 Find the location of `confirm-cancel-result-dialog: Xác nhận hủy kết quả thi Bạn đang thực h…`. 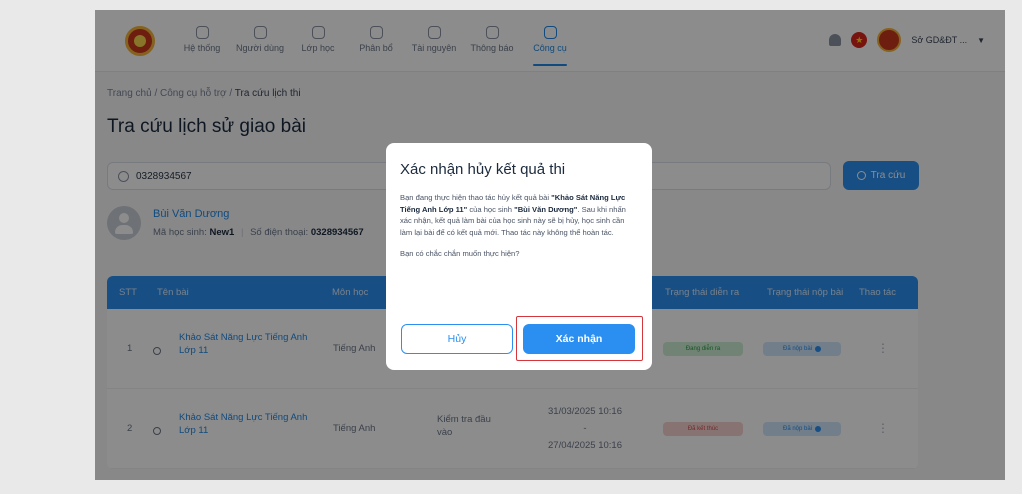

confirm-cancel-result-dialog: Xác nhận hủy kết quả thi Bạn đang thực h… is located at coordinates (519, 256).